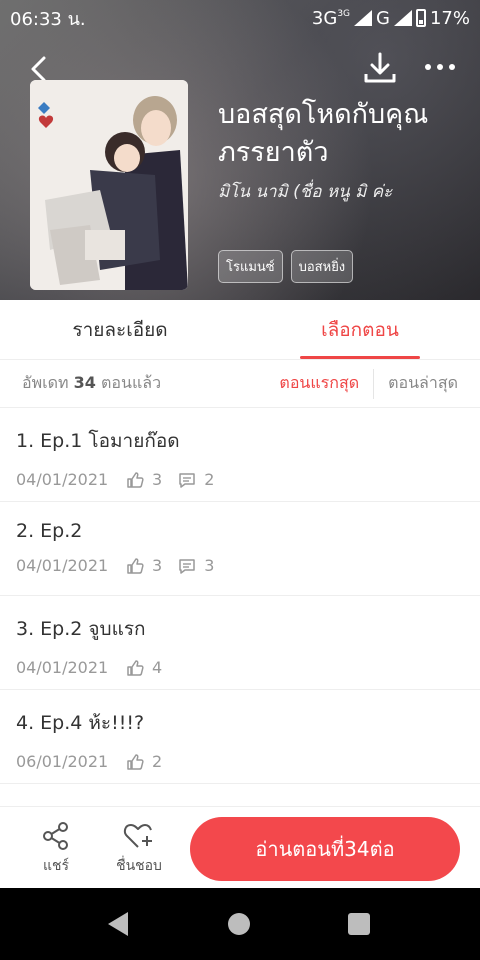 The height and width of the screenshot is (960, 480). Describe the element at coordinates (137, 836) in the screenshot. I see `heart-plus-icon` at that location.